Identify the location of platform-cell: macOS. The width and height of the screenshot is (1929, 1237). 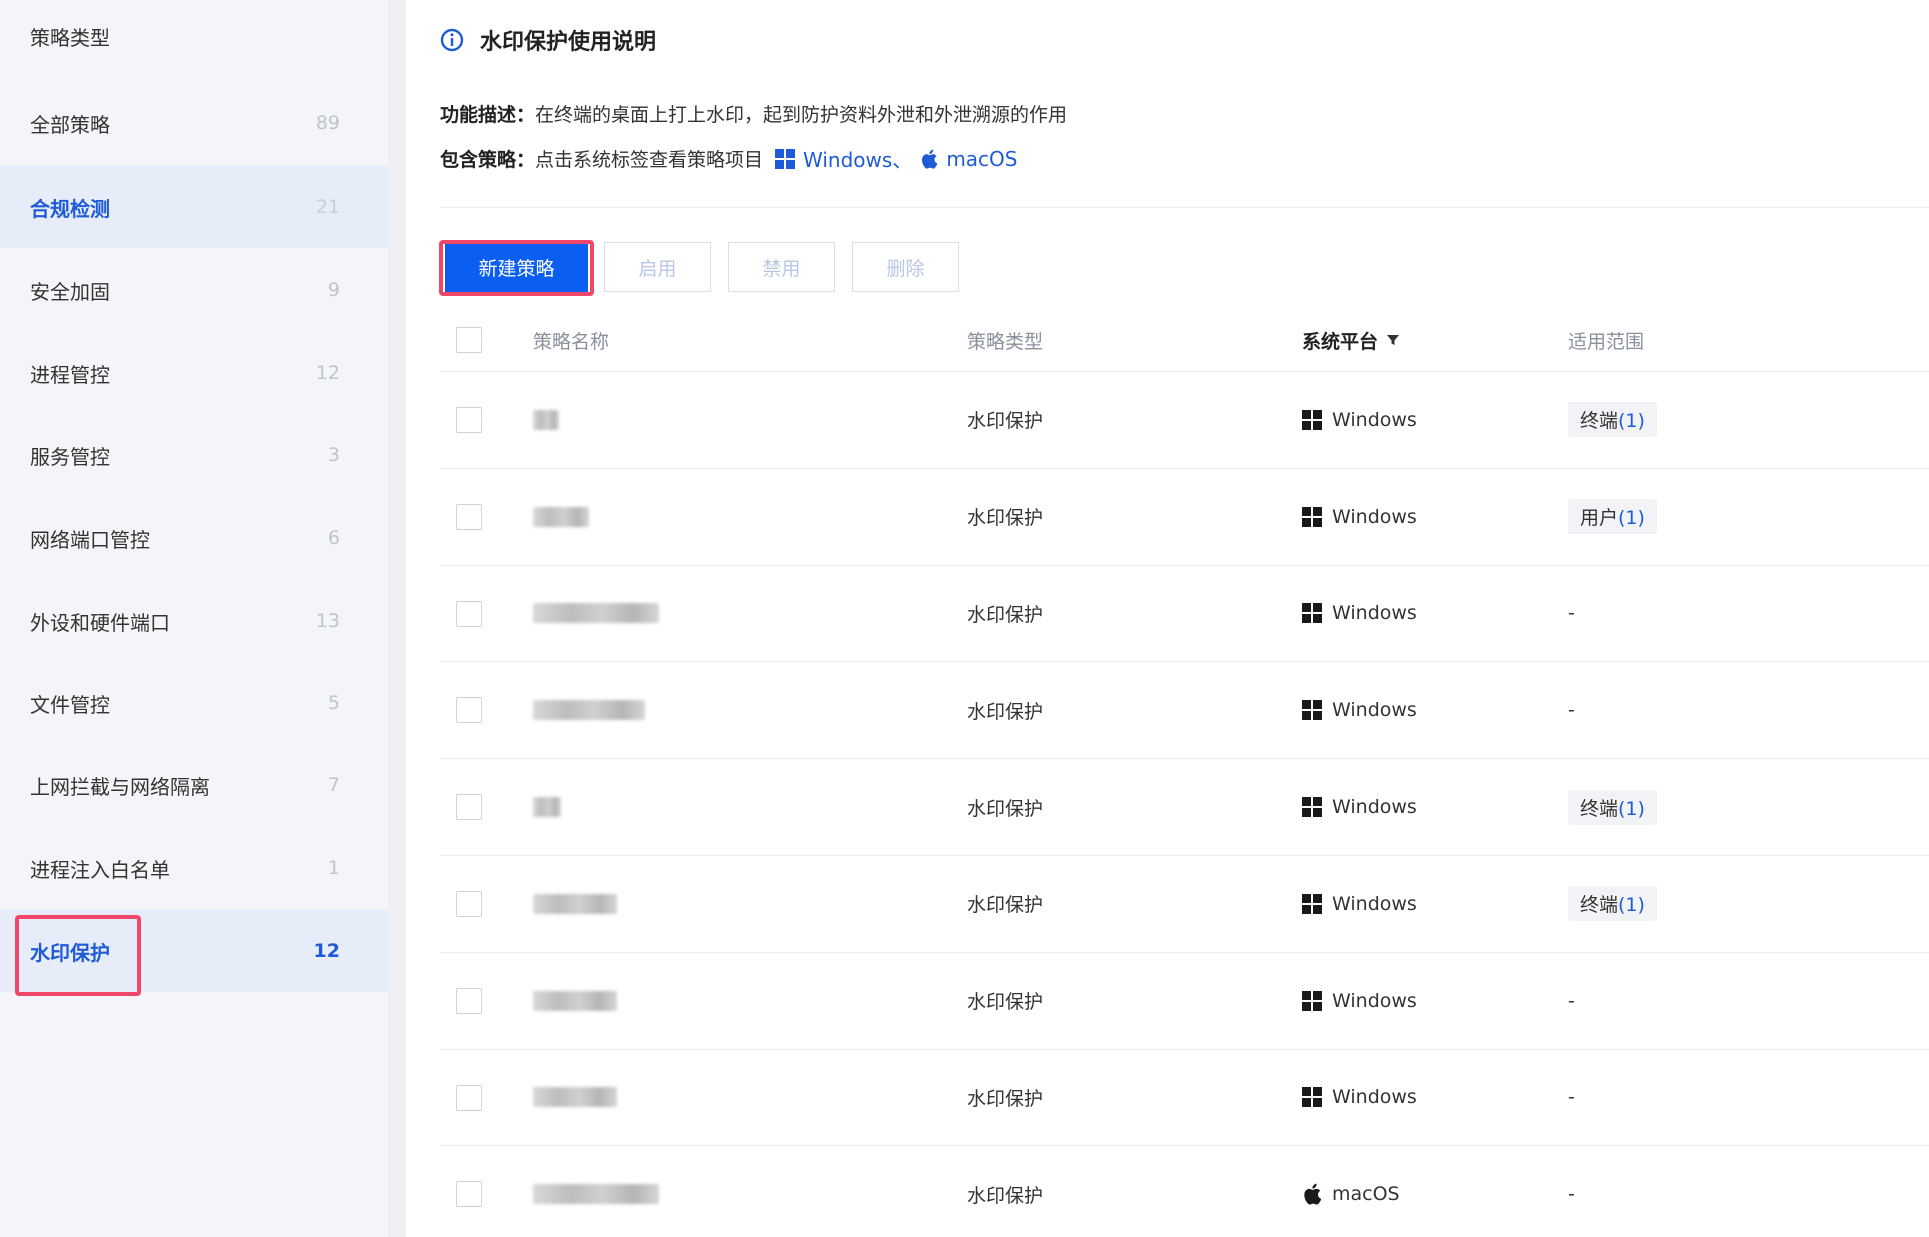
(1351, 1191).